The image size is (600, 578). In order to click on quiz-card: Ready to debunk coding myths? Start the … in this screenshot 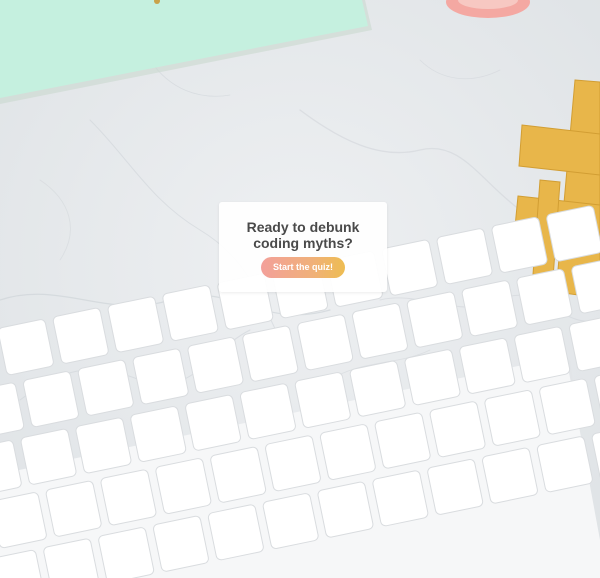, I will do `click(303, 247)`.